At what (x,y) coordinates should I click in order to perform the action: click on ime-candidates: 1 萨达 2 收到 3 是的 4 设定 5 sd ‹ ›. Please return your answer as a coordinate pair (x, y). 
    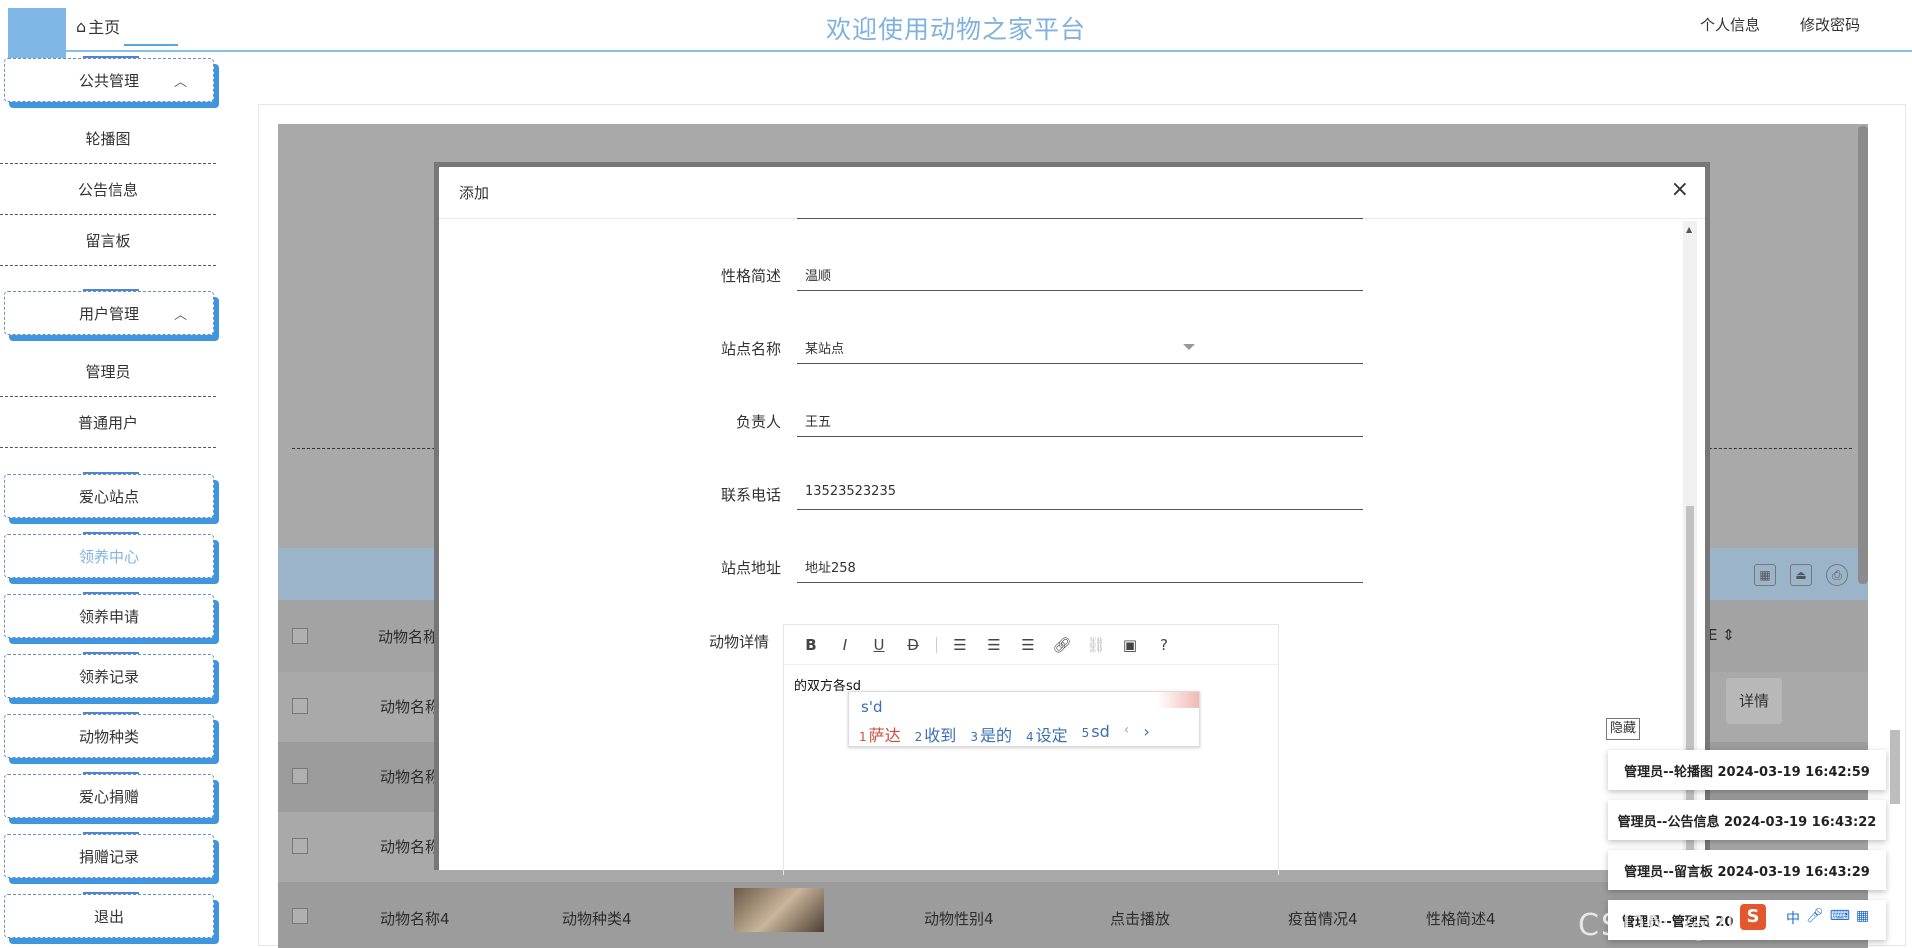
    Looking at the image, I should click on (1004, 734).